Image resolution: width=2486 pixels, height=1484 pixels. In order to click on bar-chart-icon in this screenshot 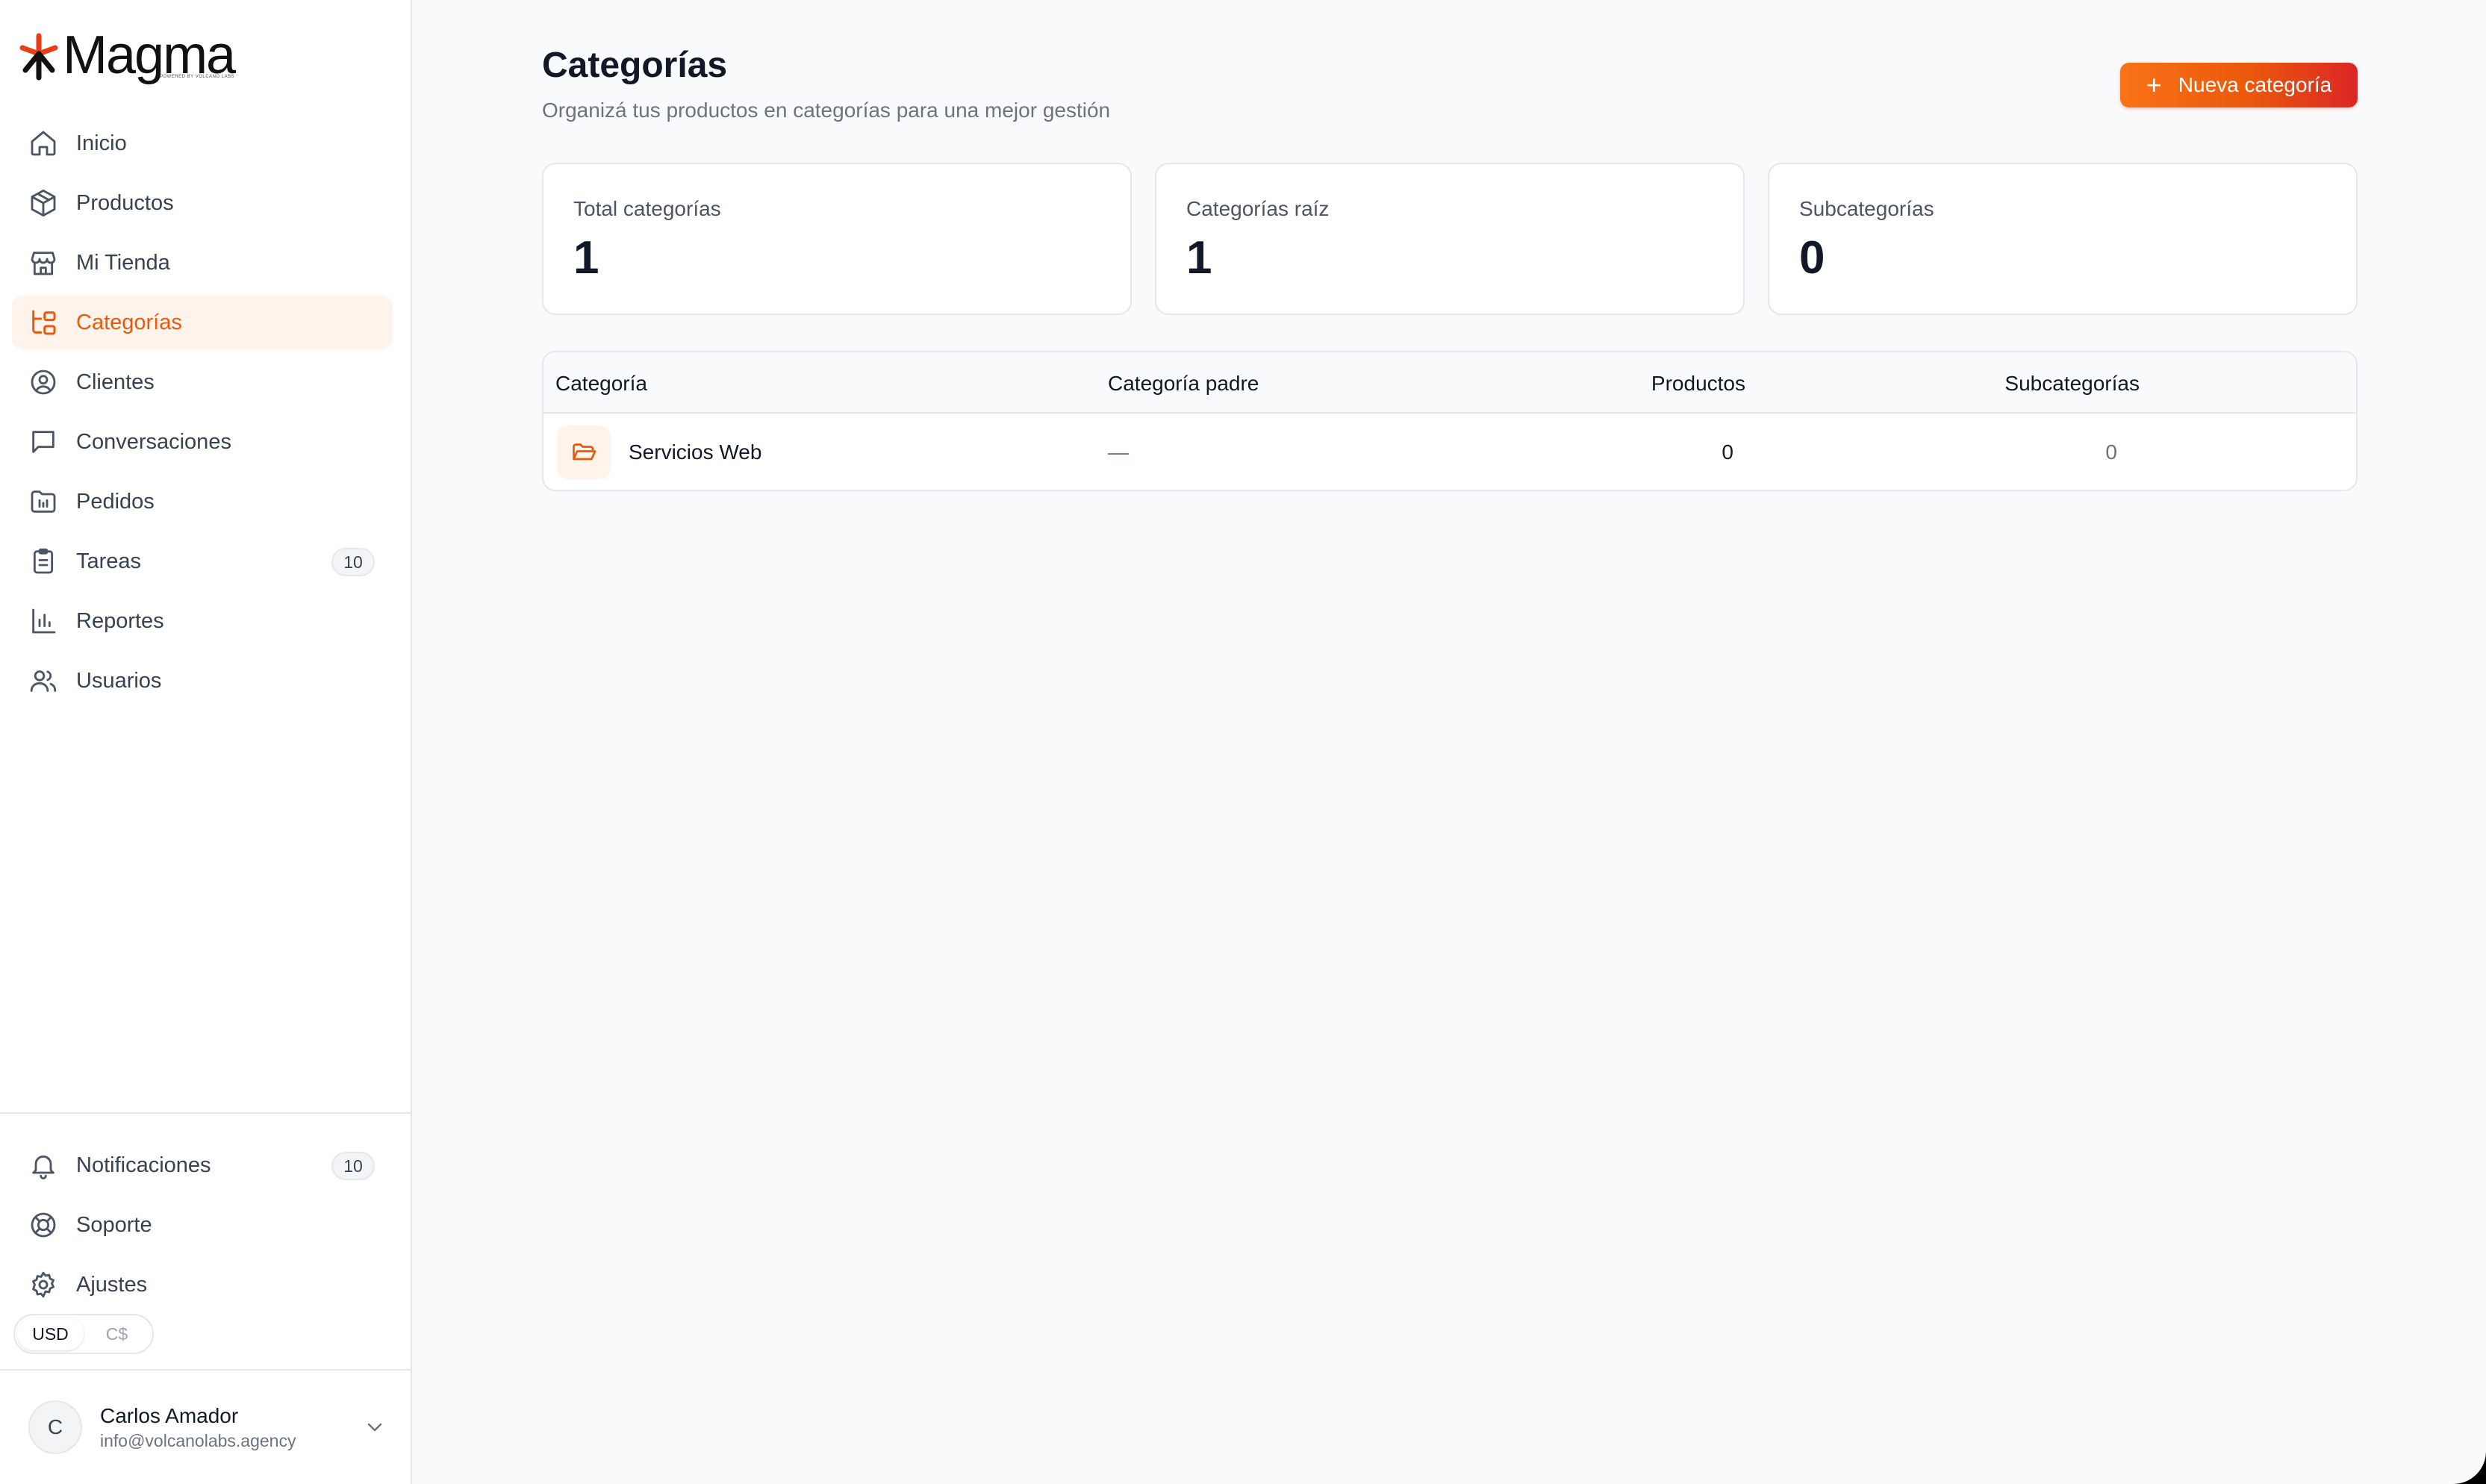, I will do `click(43, 621)`.